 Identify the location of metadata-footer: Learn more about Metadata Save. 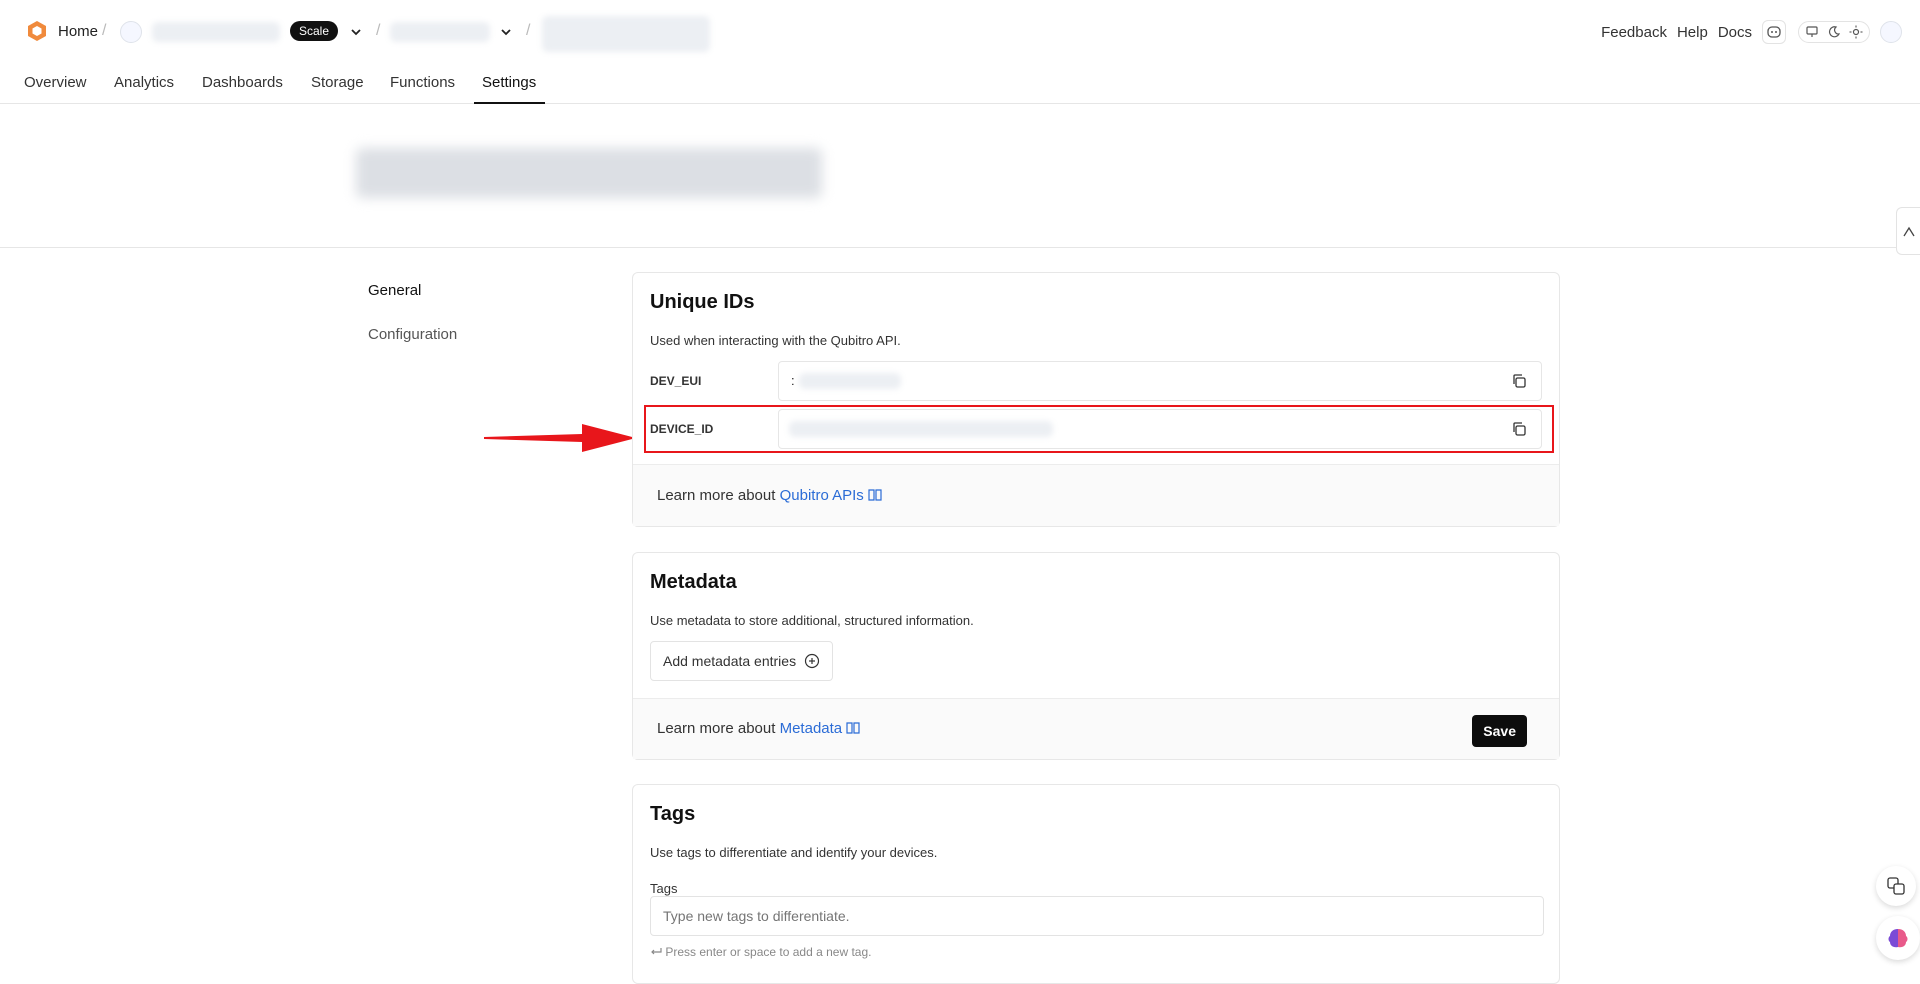
(1096, 728).